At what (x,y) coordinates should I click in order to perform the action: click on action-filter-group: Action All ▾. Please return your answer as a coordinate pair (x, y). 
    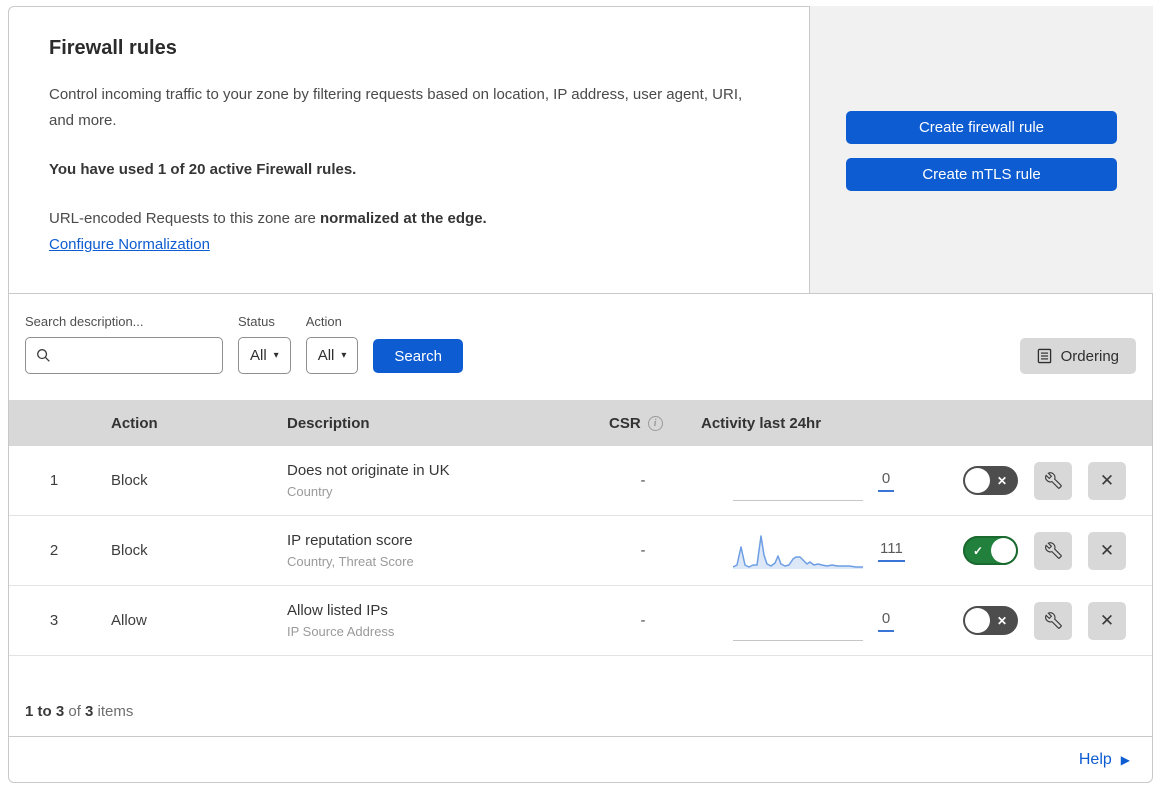
    Looking at the image, I should click on (332, 344).